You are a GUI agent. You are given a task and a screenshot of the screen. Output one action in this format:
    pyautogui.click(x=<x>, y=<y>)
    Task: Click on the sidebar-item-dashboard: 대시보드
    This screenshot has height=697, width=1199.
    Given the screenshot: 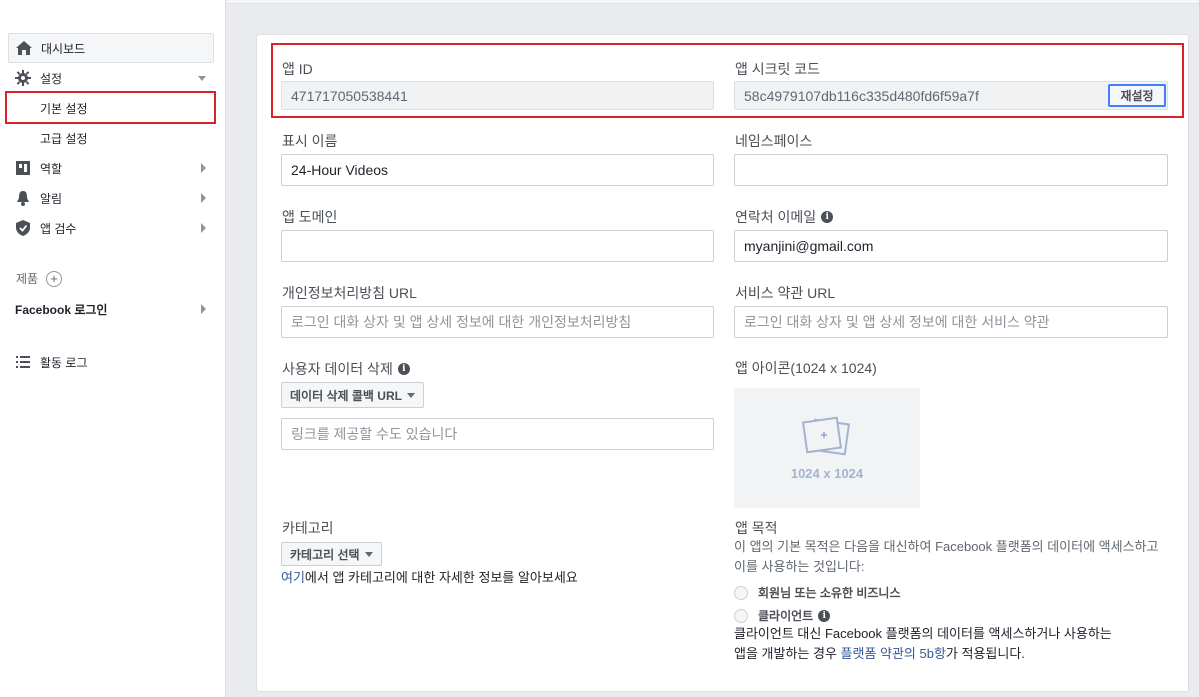 What is the action you would take?
    pyautogui.click(x=111, y=48)
    